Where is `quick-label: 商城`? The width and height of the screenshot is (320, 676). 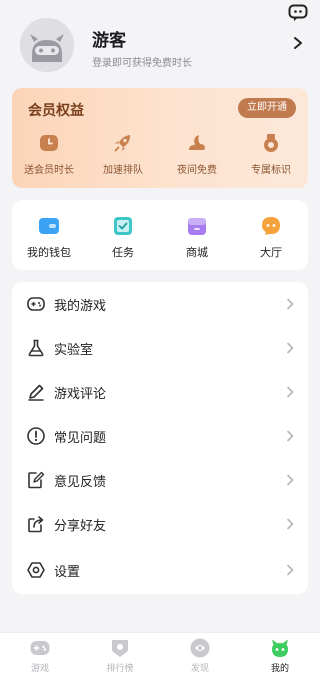
quick-label: 商城 is located at coordinates (197, 252).